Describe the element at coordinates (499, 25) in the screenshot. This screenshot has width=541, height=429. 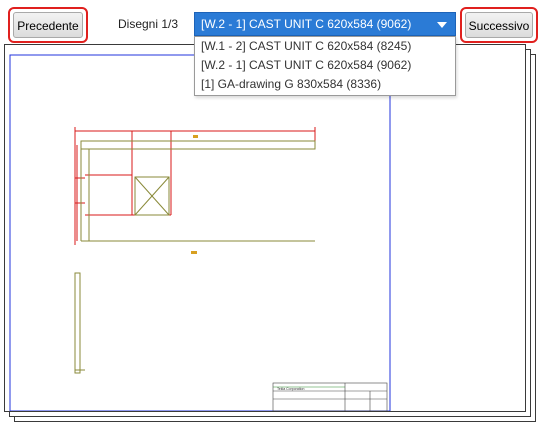
I see `next-button: Successivo` at that location.